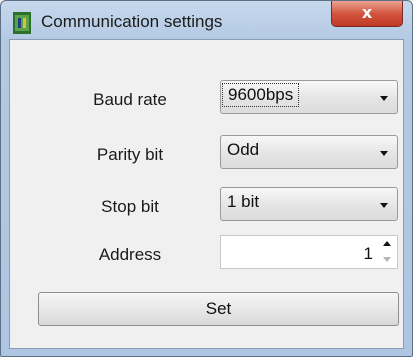 Image resolution: width=413 pixels, height=357 pixels. What do you see at coordinates (309, 252) in the screenshot?
I see `address-spinbox: 1` at bounding box center [309, 252].